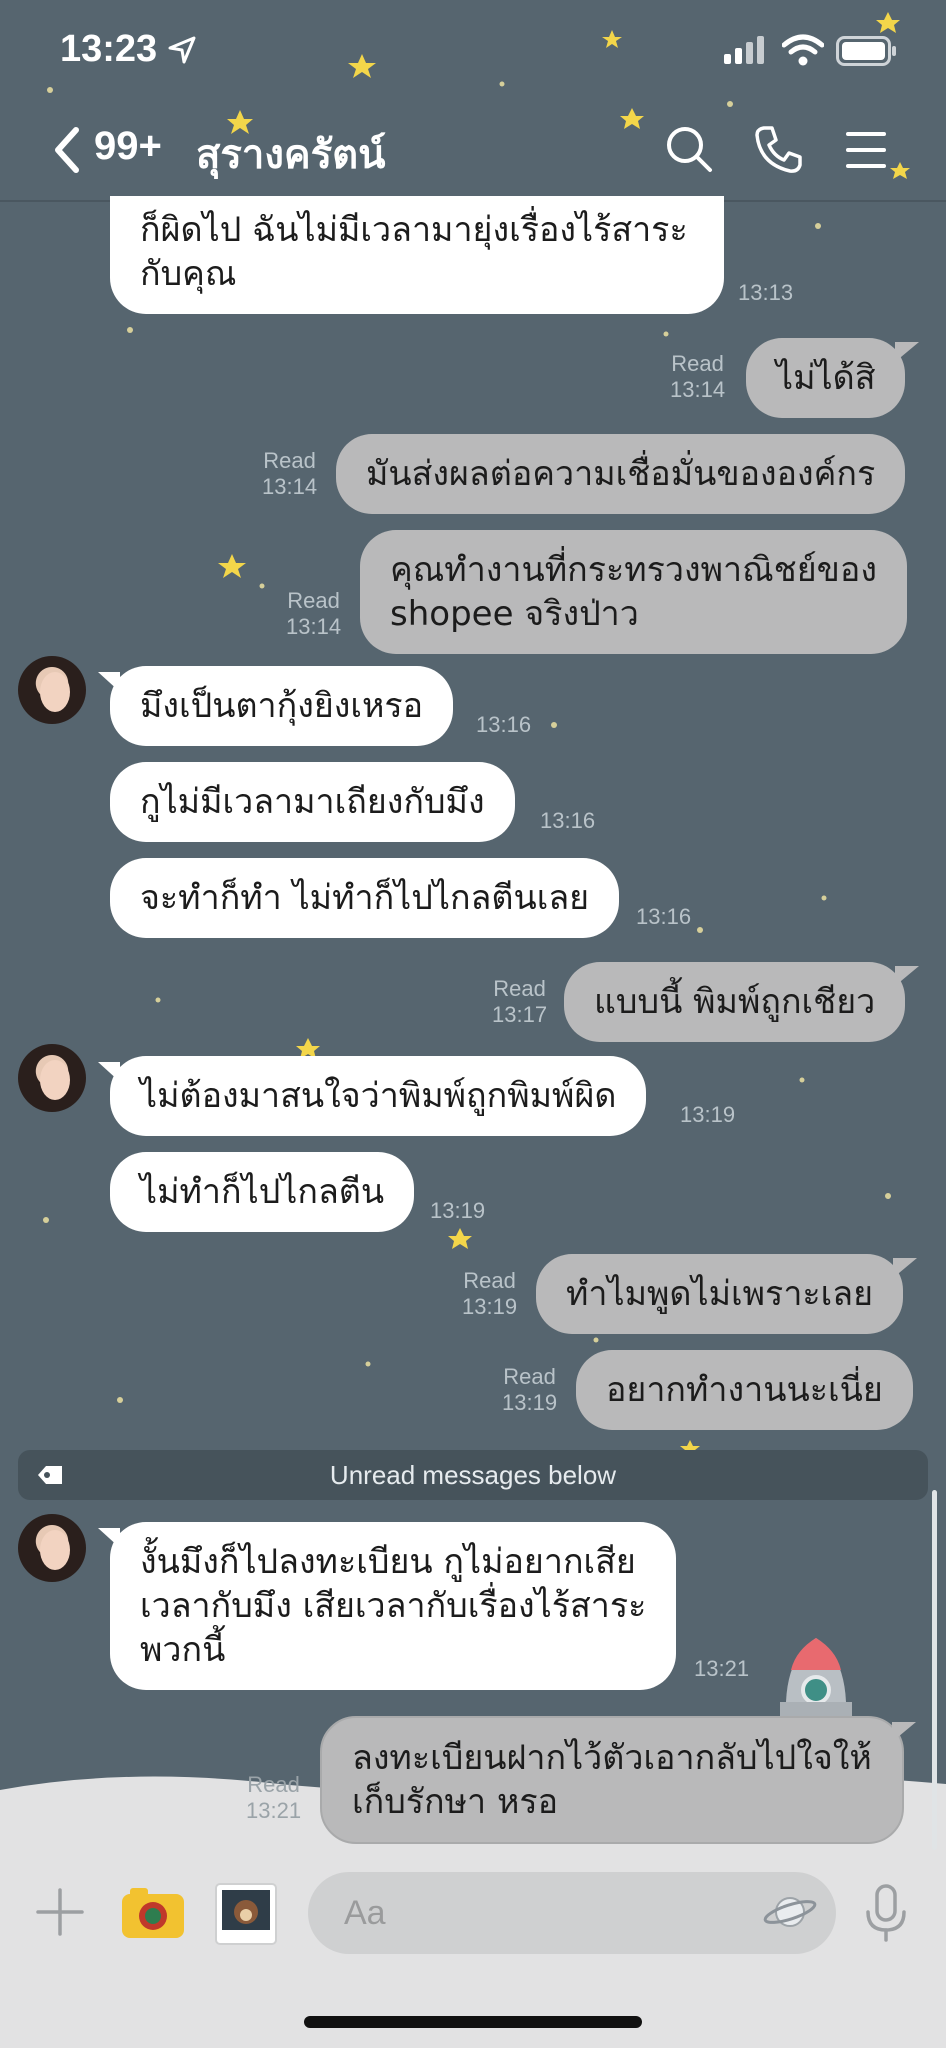  What do you see at coordinates (766, 292) in the screenshot?
I see `message-time: 13:13` at bounding box center [766, 292].